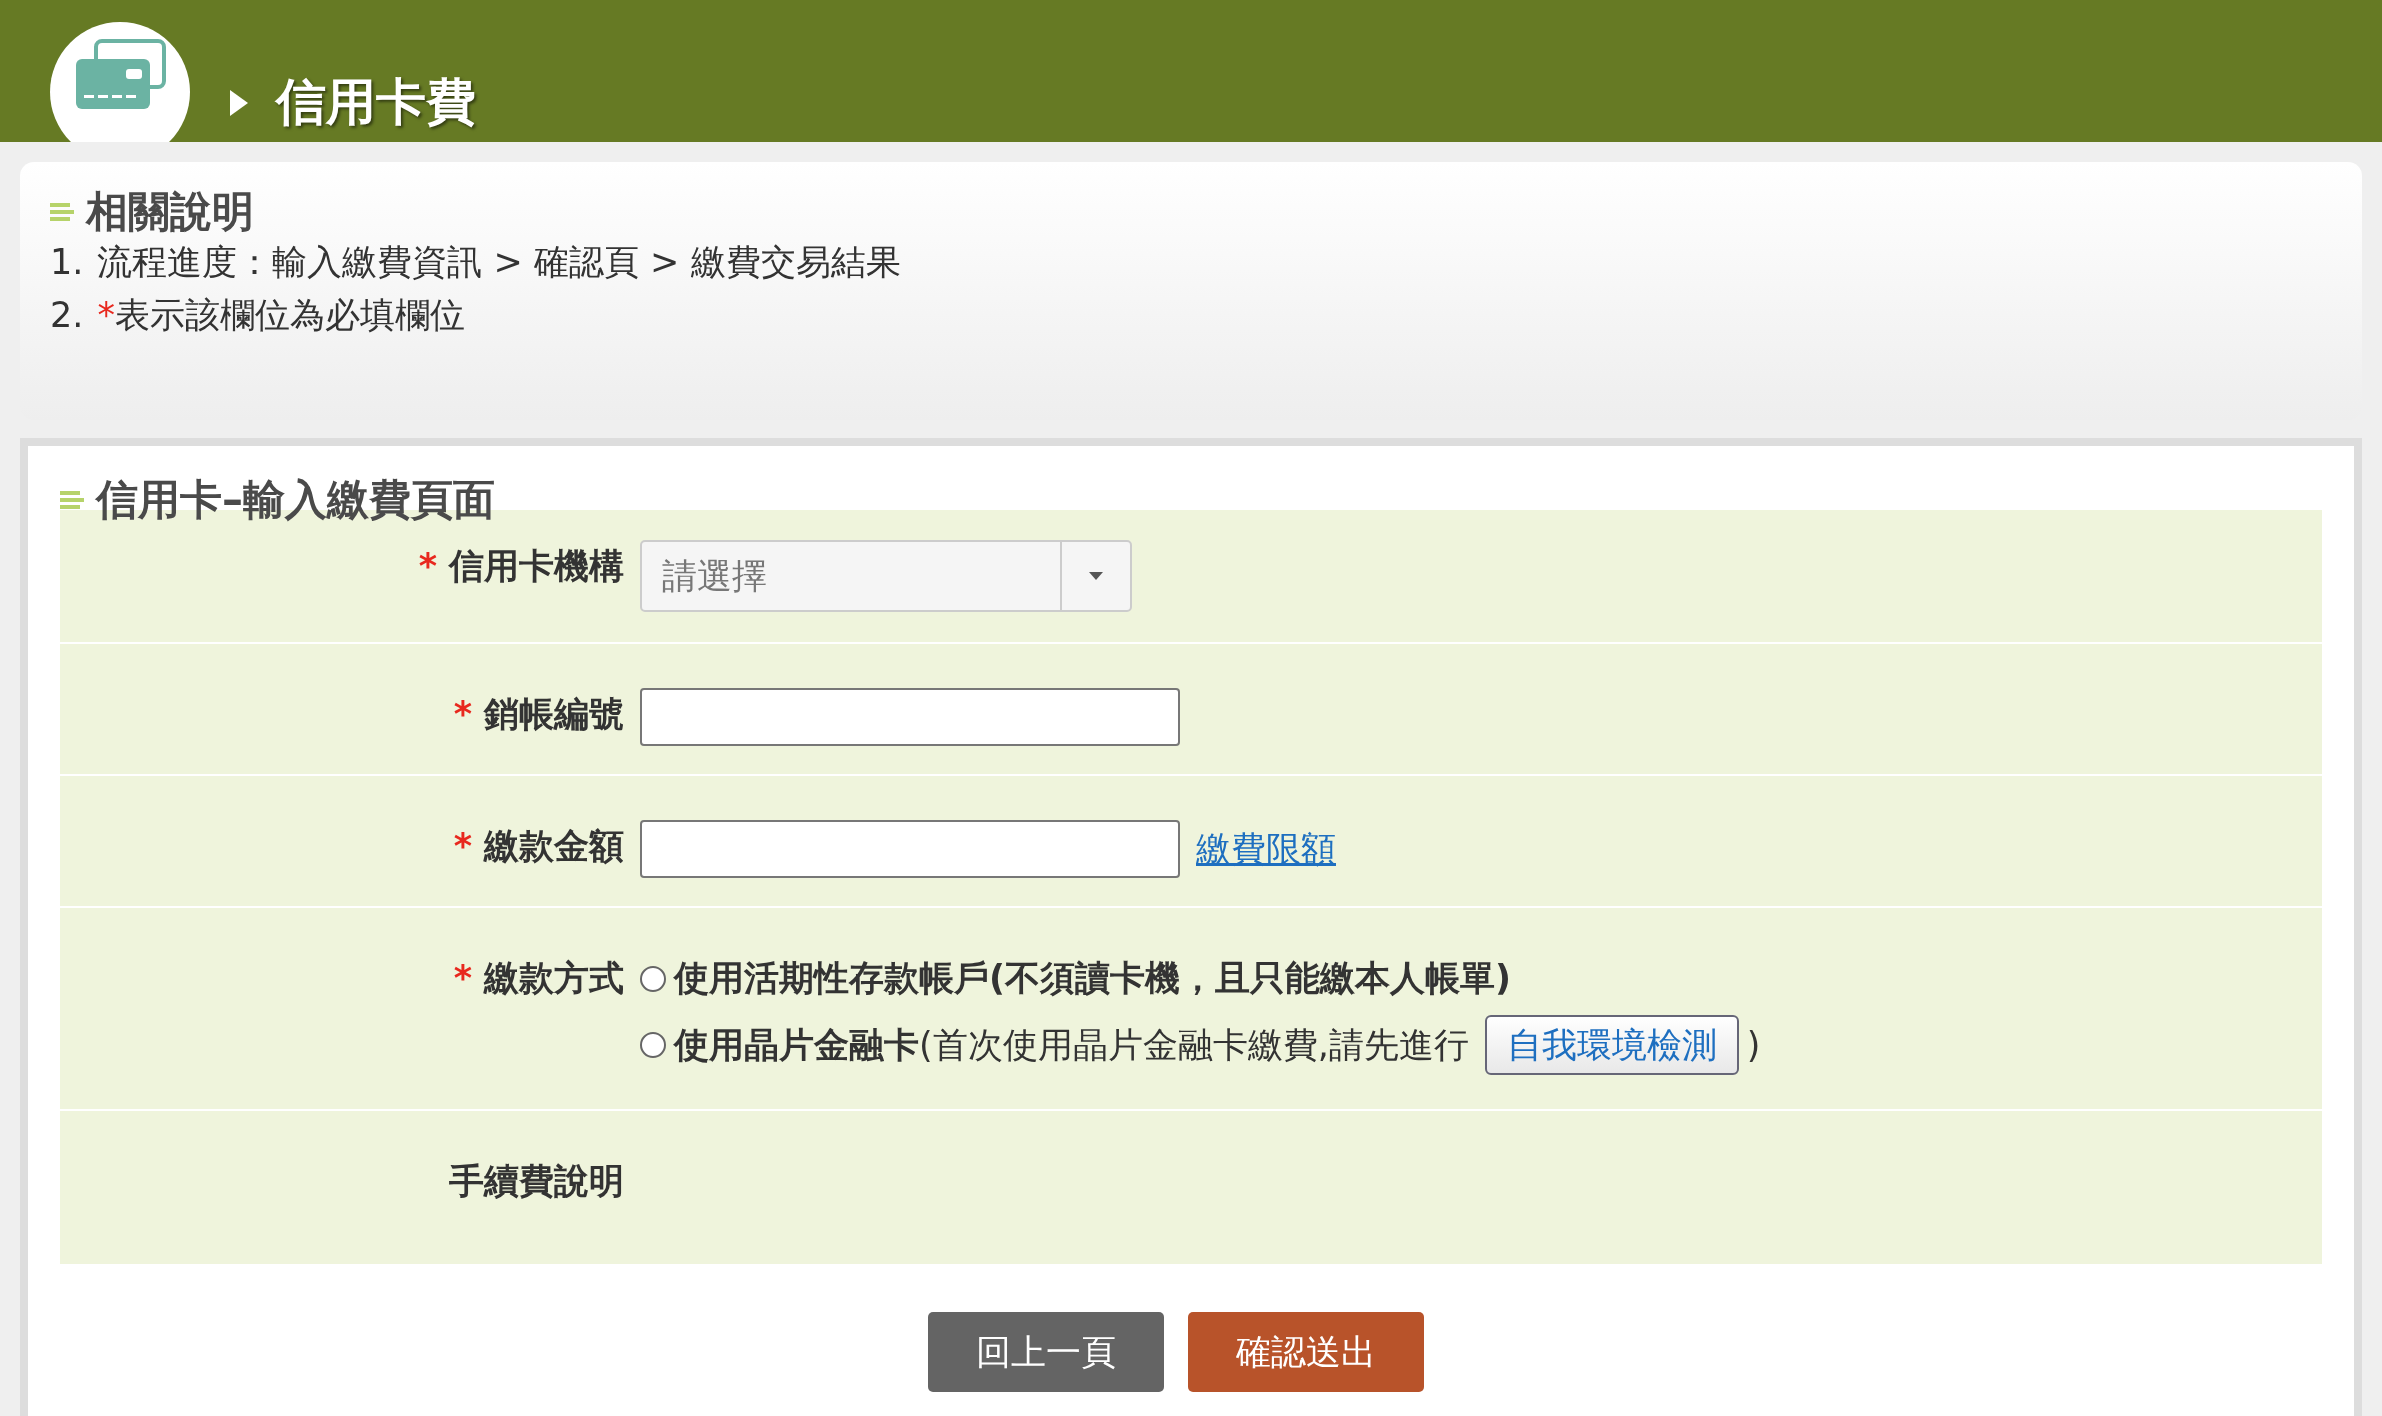 The height and width of the screenshot is (1416, 2382). What do you see at coordinates (295, 500) in the screenshot?
I see `section-heading: 信用卡–輸入繳費頁面` at bounding box center [295, 500].